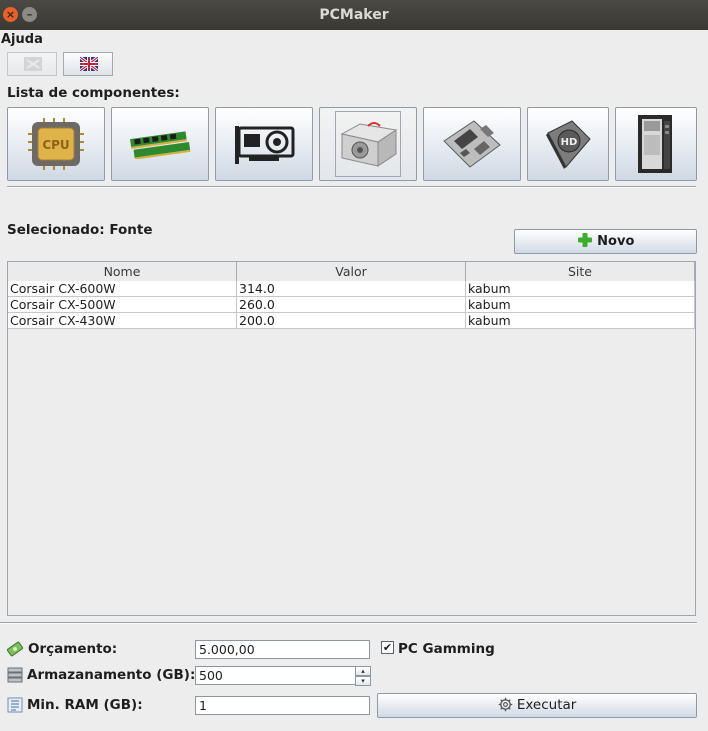 The height and width of the screenshot is (731, 708). What do you see at coordinates (282, 649) in the screenshot?
I see `budget-input: 5.000,00` at bounding box center [282, 649].